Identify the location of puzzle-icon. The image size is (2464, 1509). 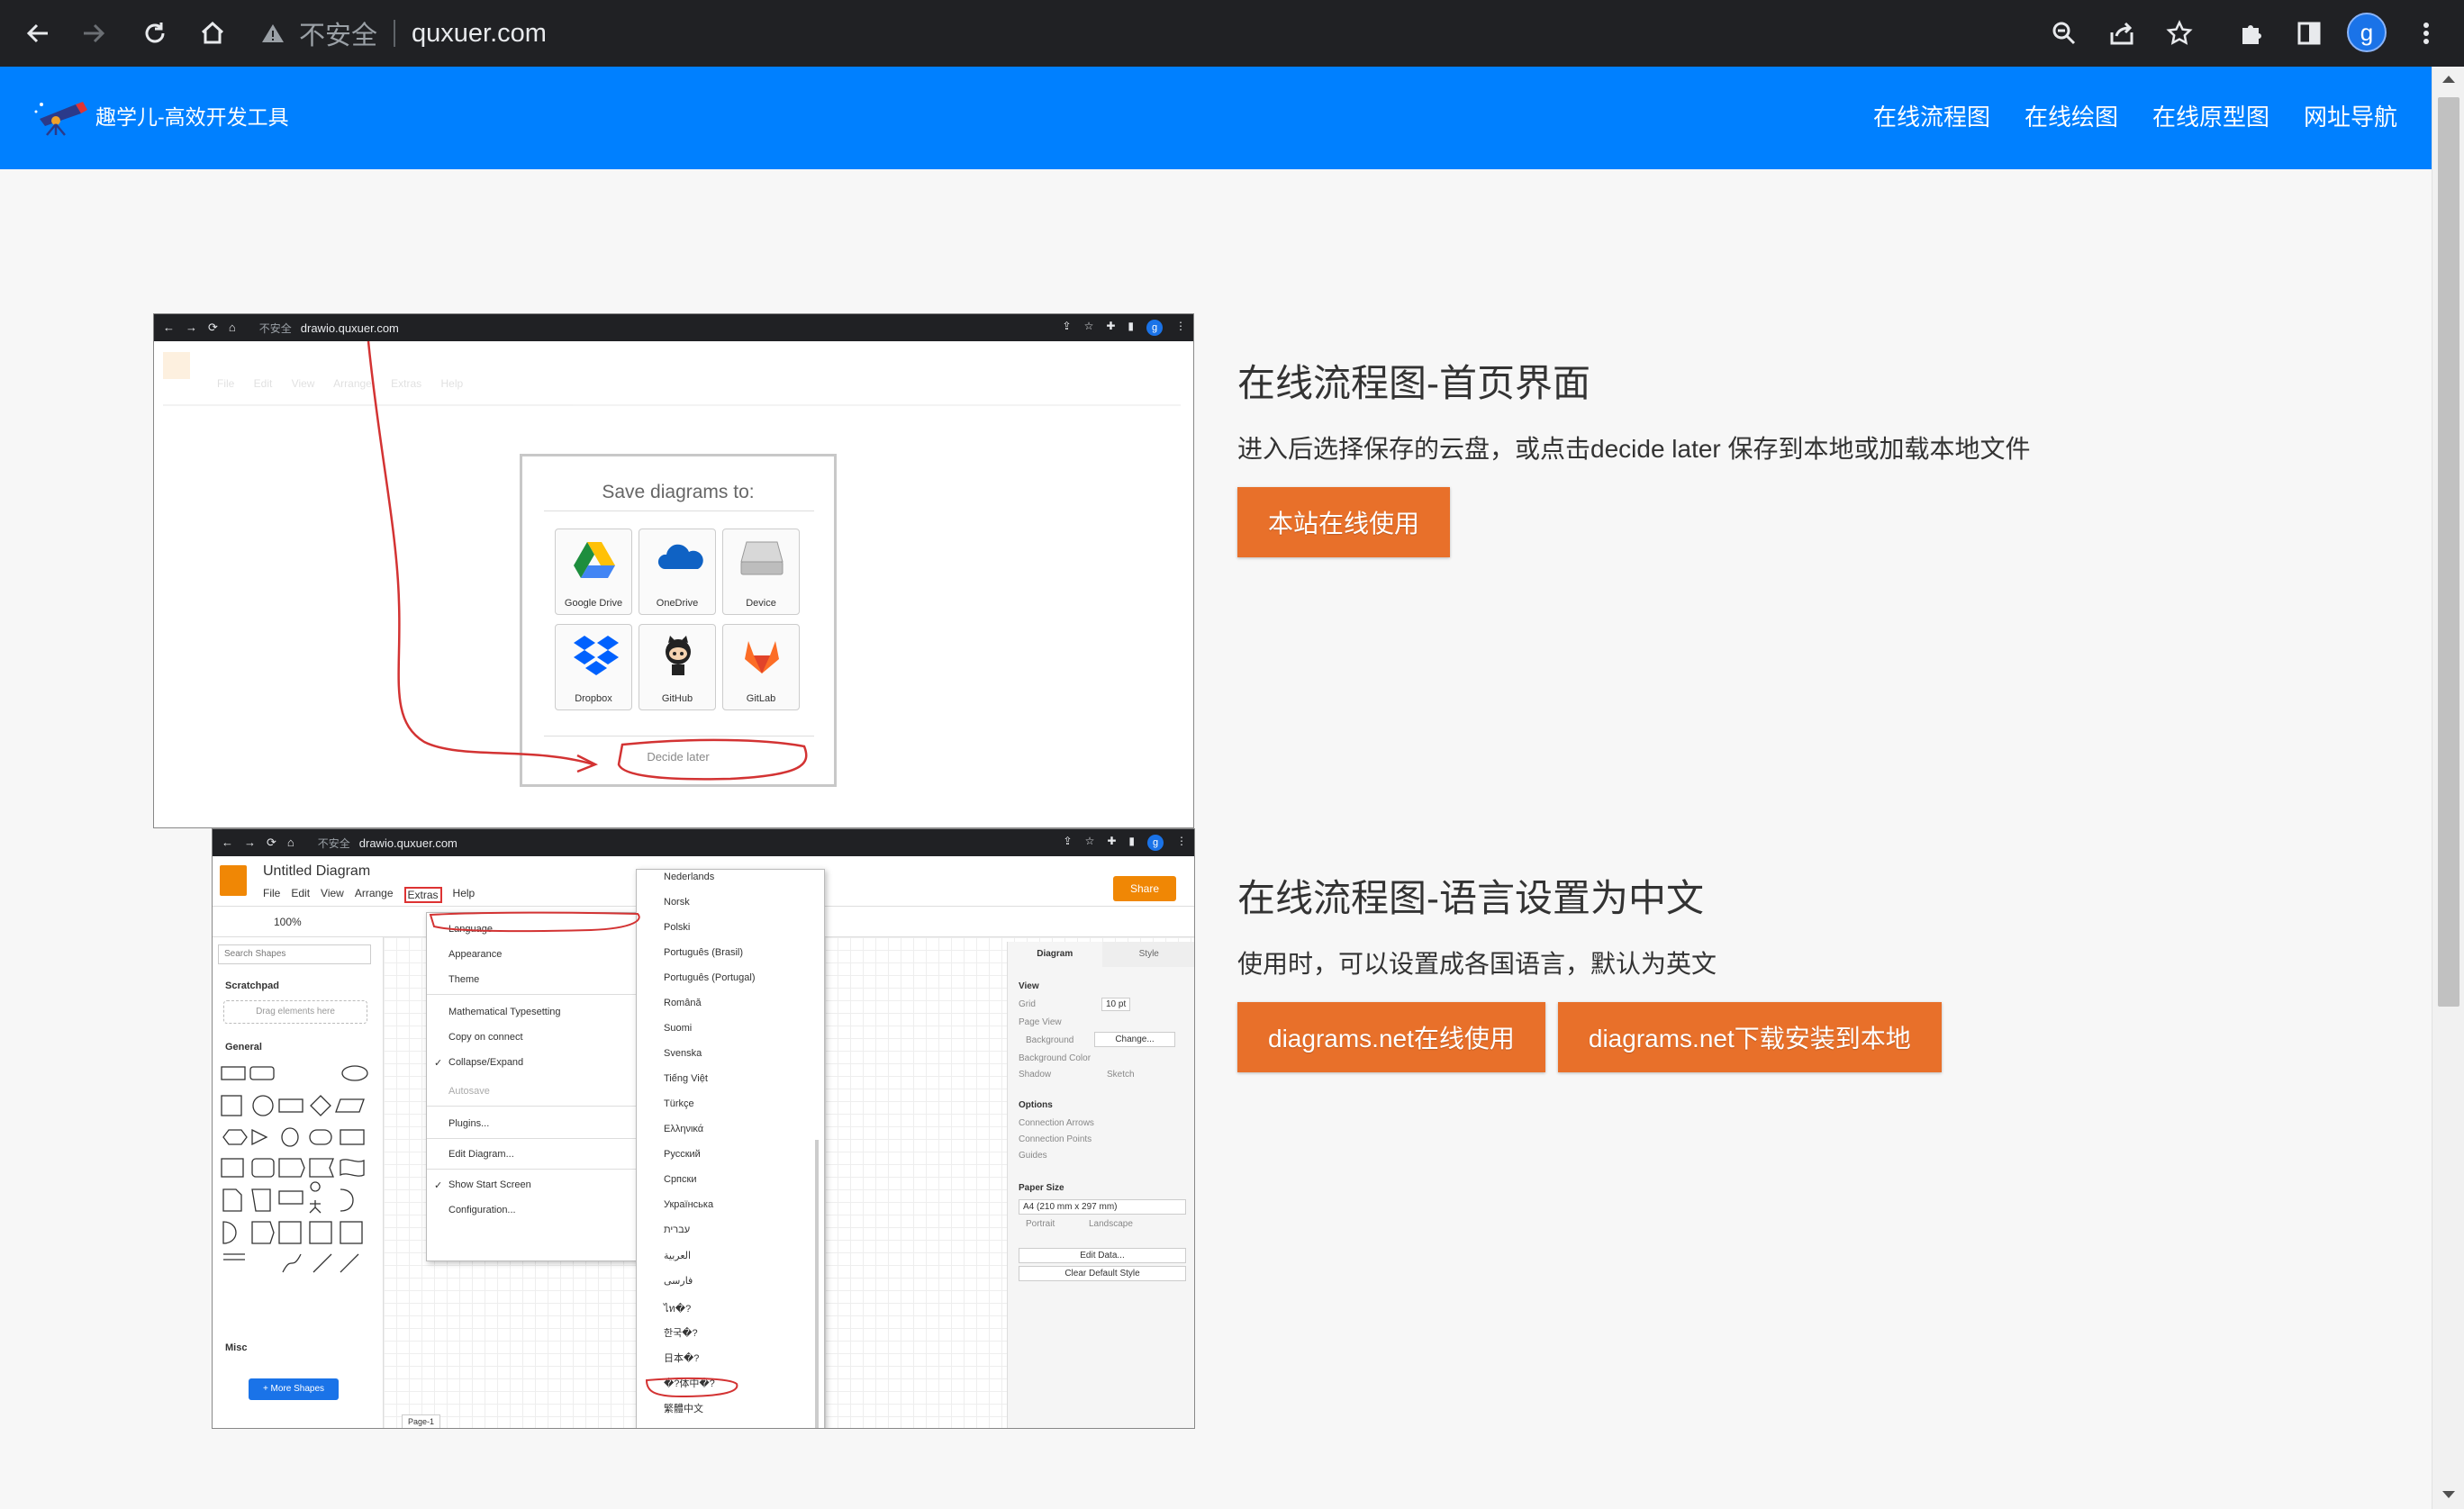
(2251, 34).